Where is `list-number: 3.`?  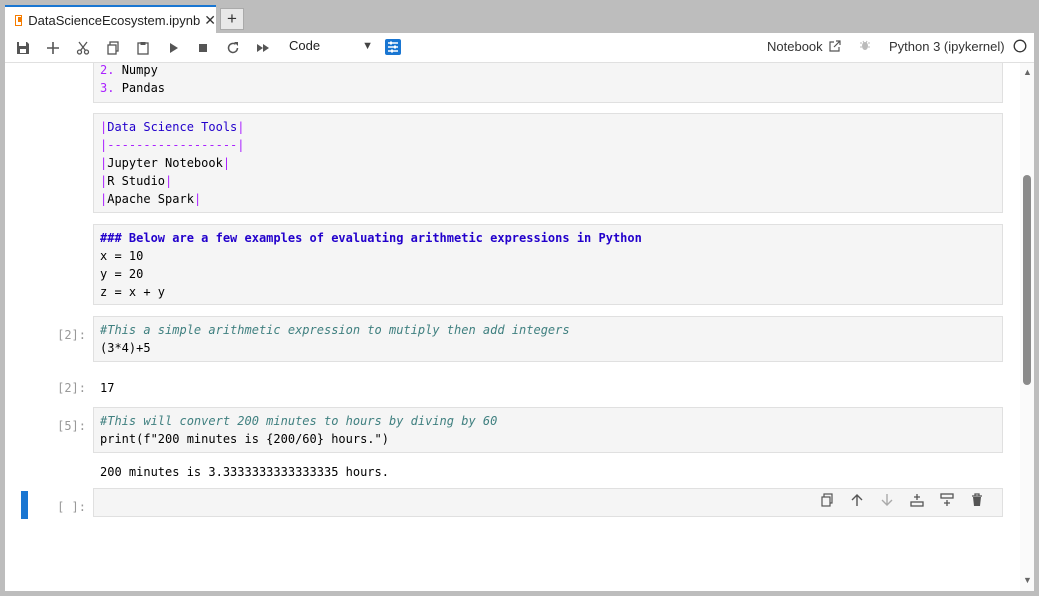
list-number: 3. is located at coordinates (107, 88).